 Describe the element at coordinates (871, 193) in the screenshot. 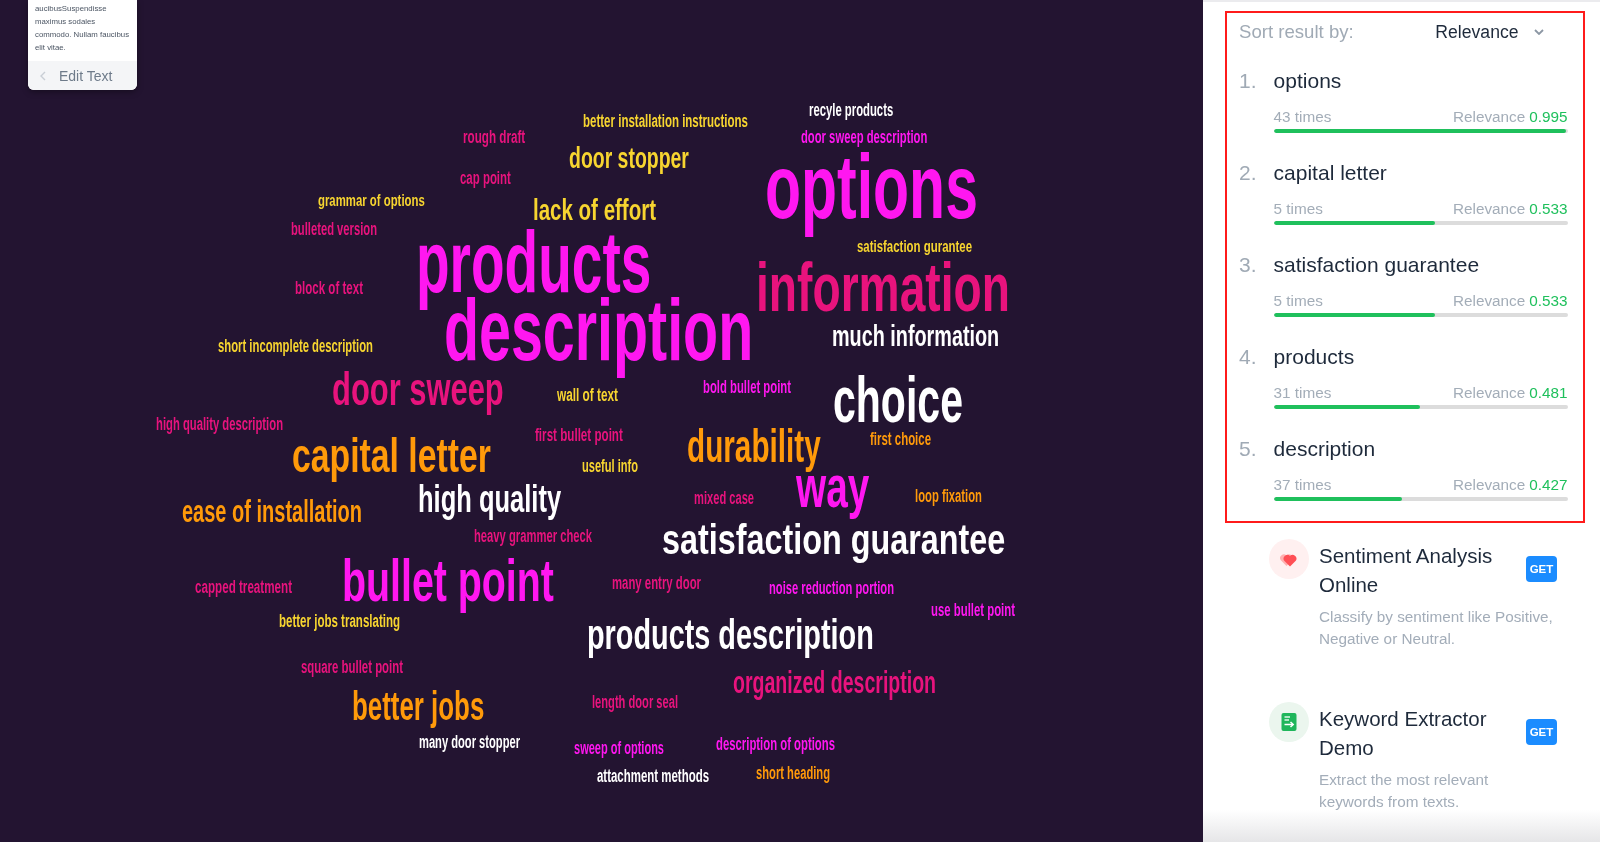

I see `cloud-word: options` at that location.